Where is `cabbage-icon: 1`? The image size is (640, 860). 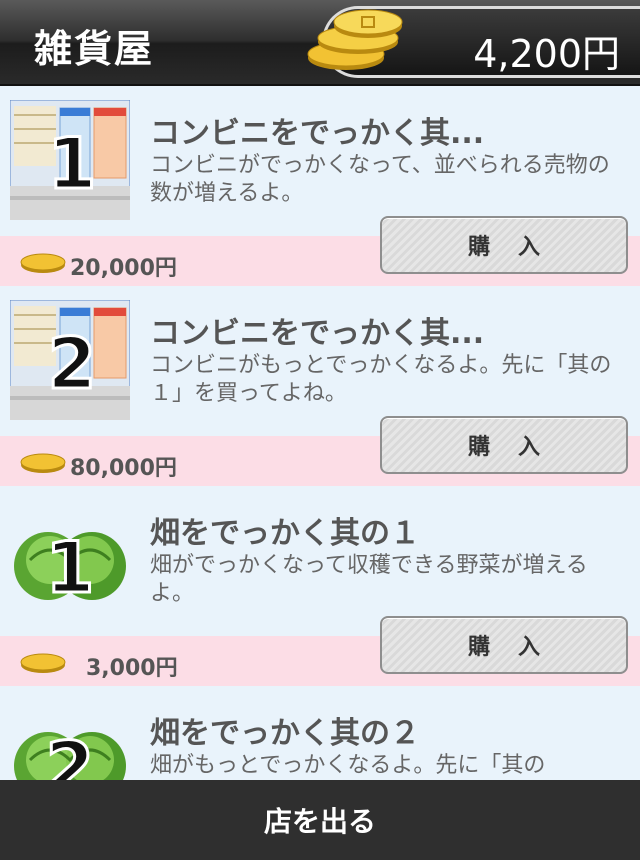
cabbage-icon: 1 is located at coordinates (70, 568).